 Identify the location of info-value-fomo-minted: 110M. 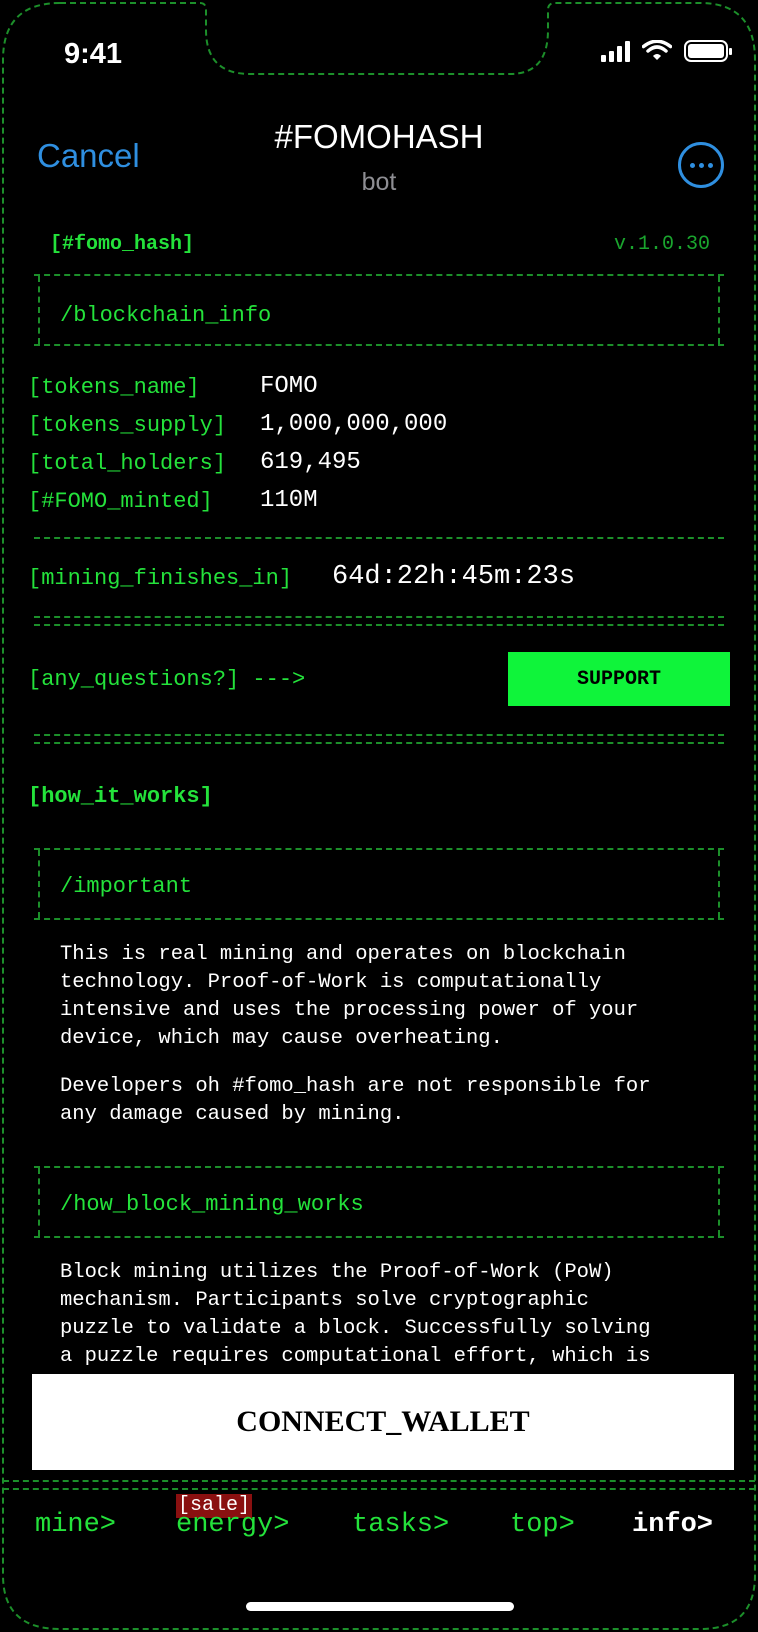
(289, 500).